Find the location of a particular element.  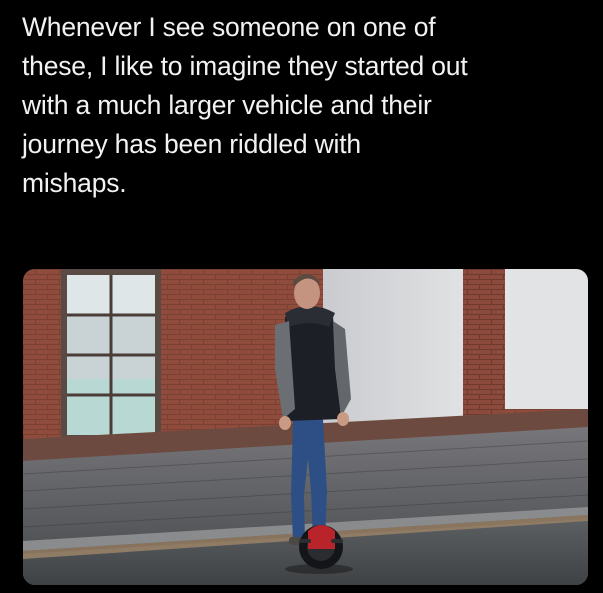

caption-line: mishaps. is located at coordinates (74, 183).